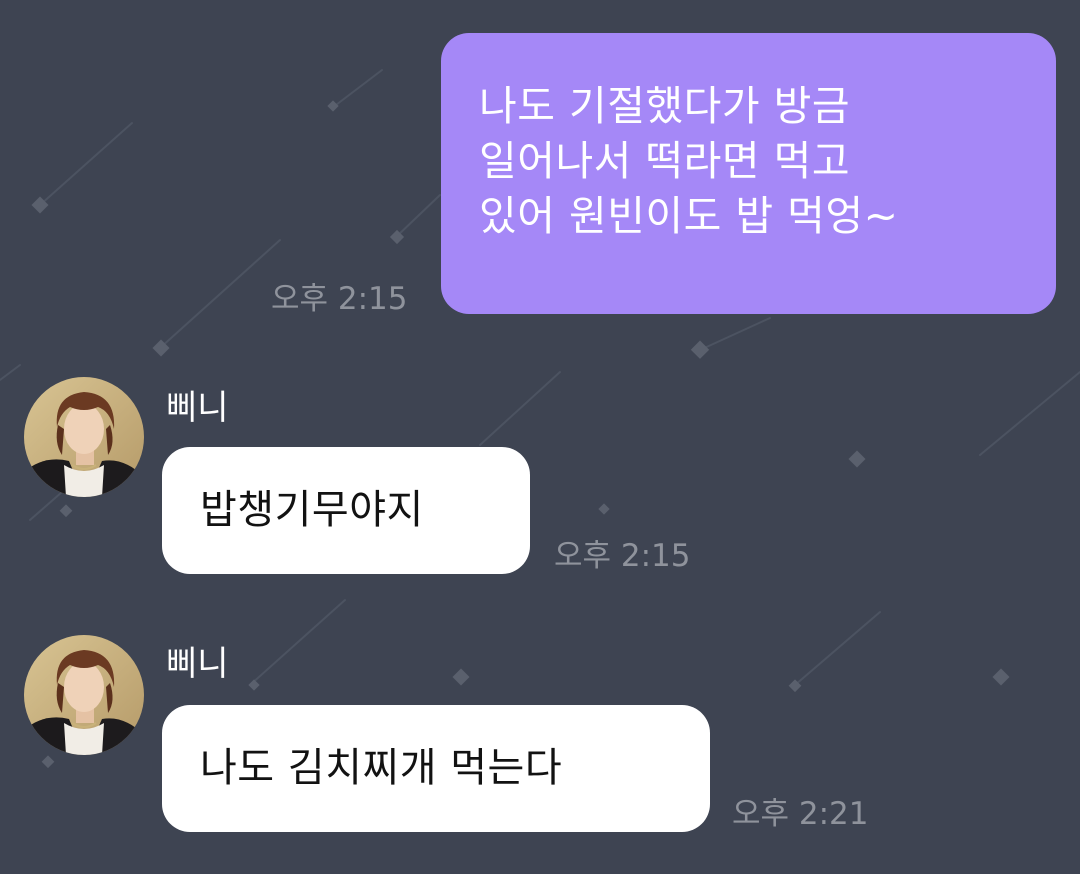  What do you see at coordinates (800, 814) in the screenshot?
I see `message-timestamp: 오후 2:21` at bounding box center [800, 814].